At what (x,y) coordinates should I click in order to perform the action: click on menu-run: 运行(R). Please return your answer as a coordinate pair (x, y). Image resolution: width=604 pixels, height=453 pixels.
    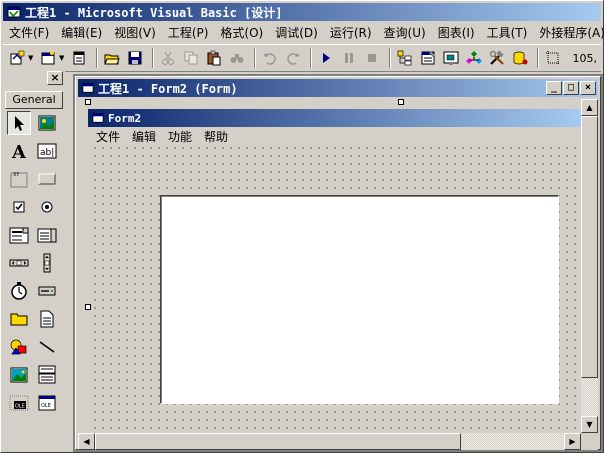
    Looking at the image, I should click on (351, 32).